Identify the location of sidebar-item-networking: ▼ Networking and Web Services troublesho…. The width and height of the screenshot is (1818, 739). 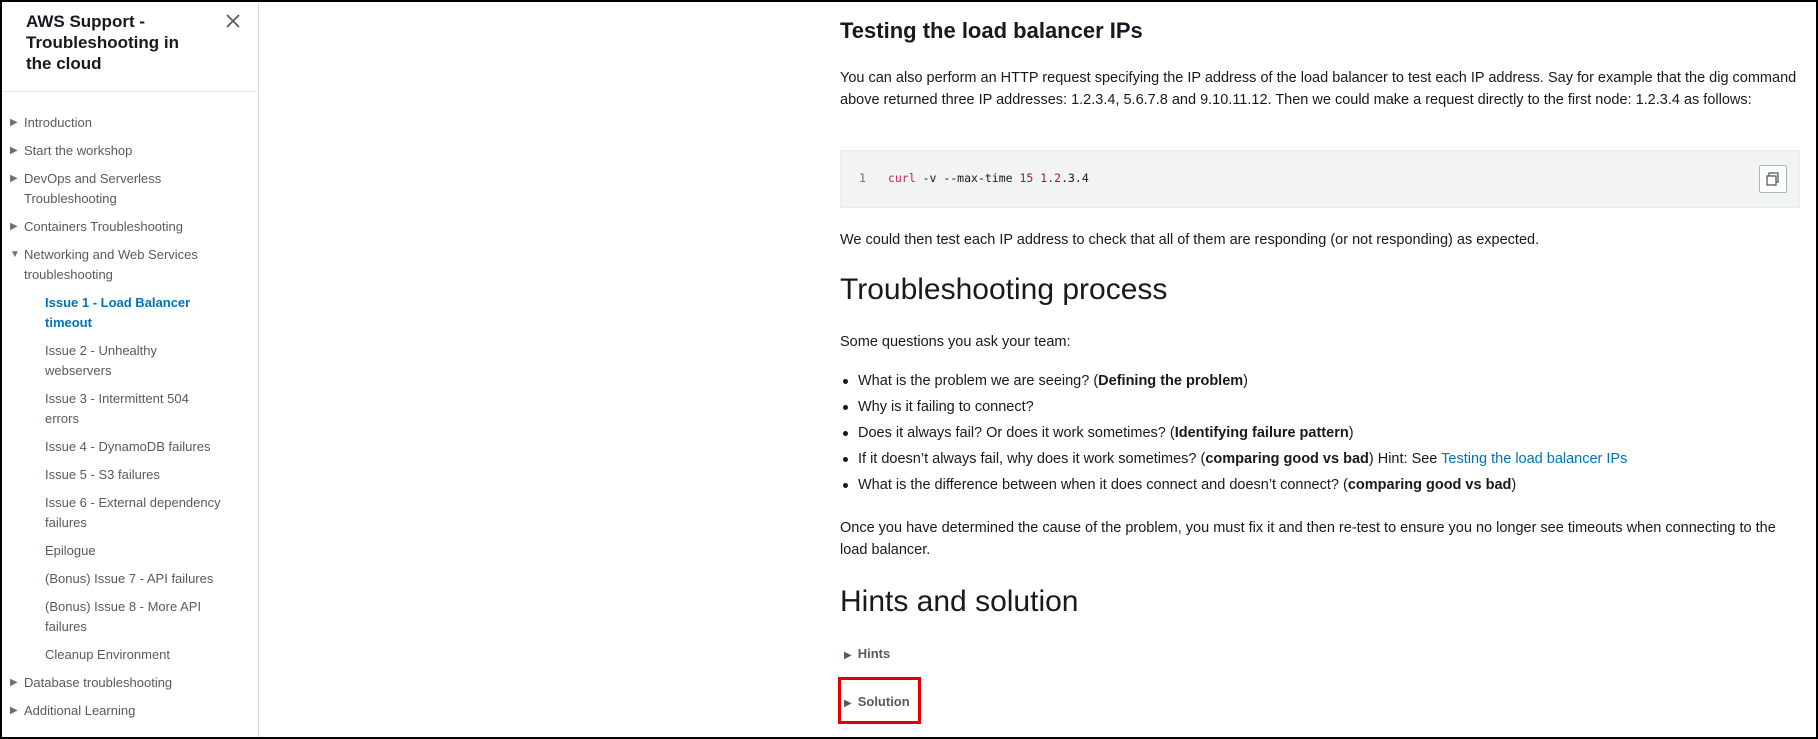
(112, 265).